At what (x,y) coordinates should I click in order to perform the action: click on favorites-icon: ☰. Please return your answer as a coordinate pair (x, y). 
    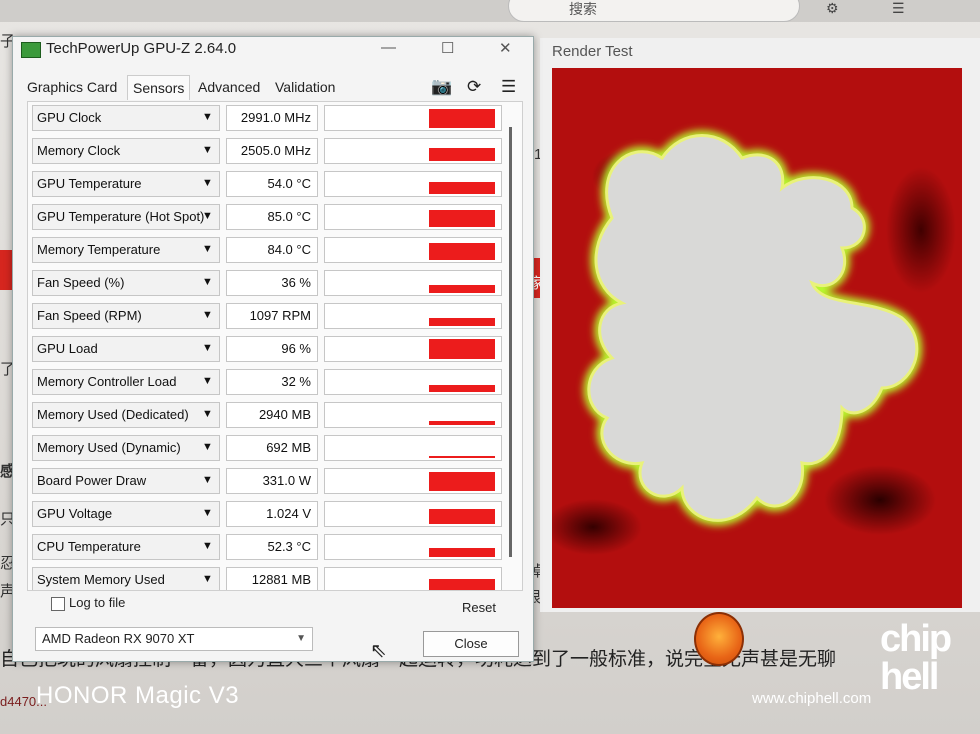
    Looking at the image, I should click on (898, 8).